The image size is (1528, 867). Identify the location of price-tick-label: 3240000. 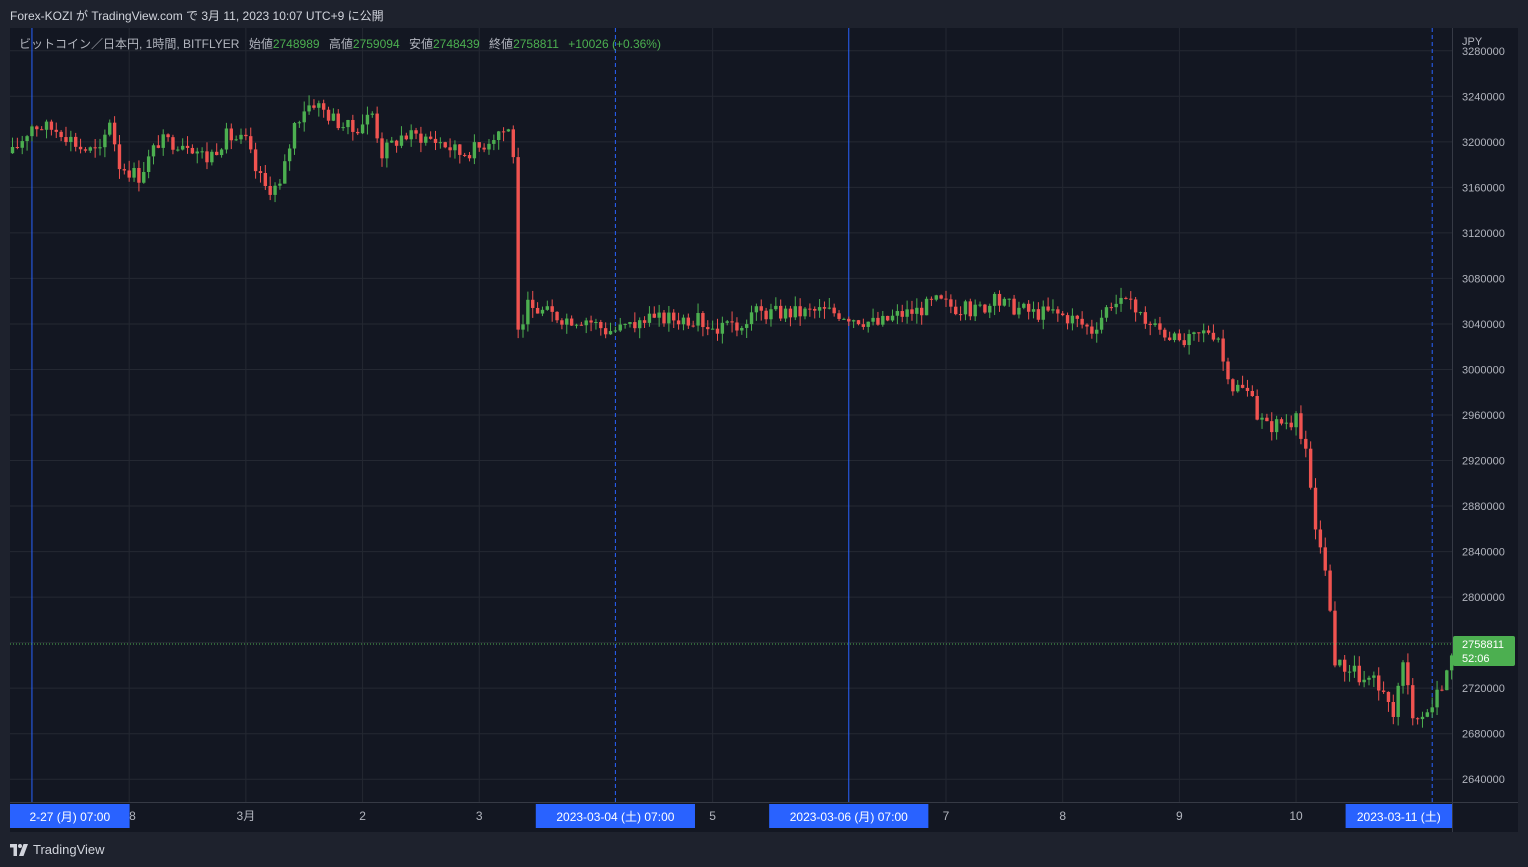
(1483, 97).